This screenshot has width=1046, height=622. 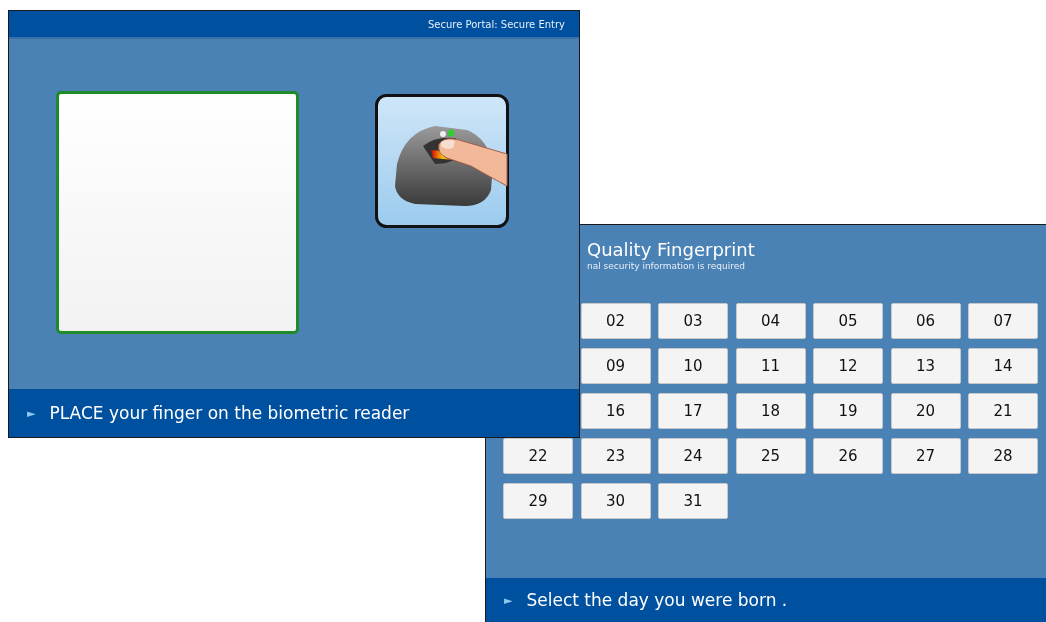 What do you see at coordinates (538, 456) in the screenshot?
I see `day-button: 22` at bounding box center [538, 456].